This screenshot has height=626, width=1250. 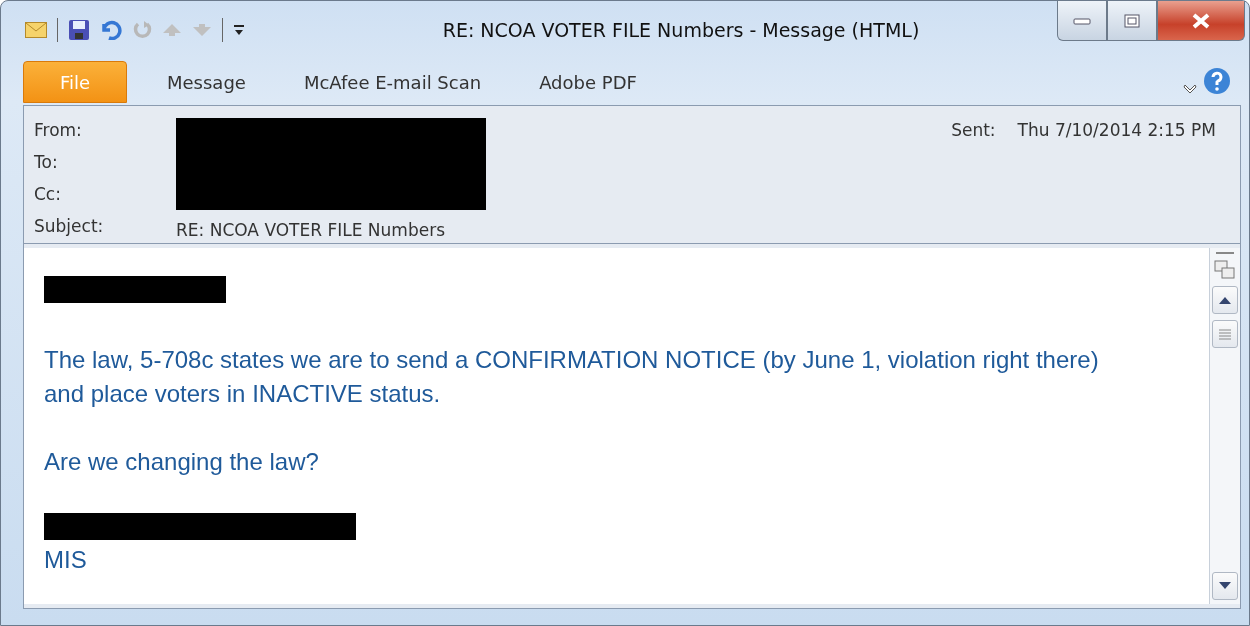 I want to click on paragraph: The law, 5-708c states we are to send a CONFIRMATION NOTICE (by June 1, violation right there) and place voters in INACTIVE status., so click(x=572, y=377).